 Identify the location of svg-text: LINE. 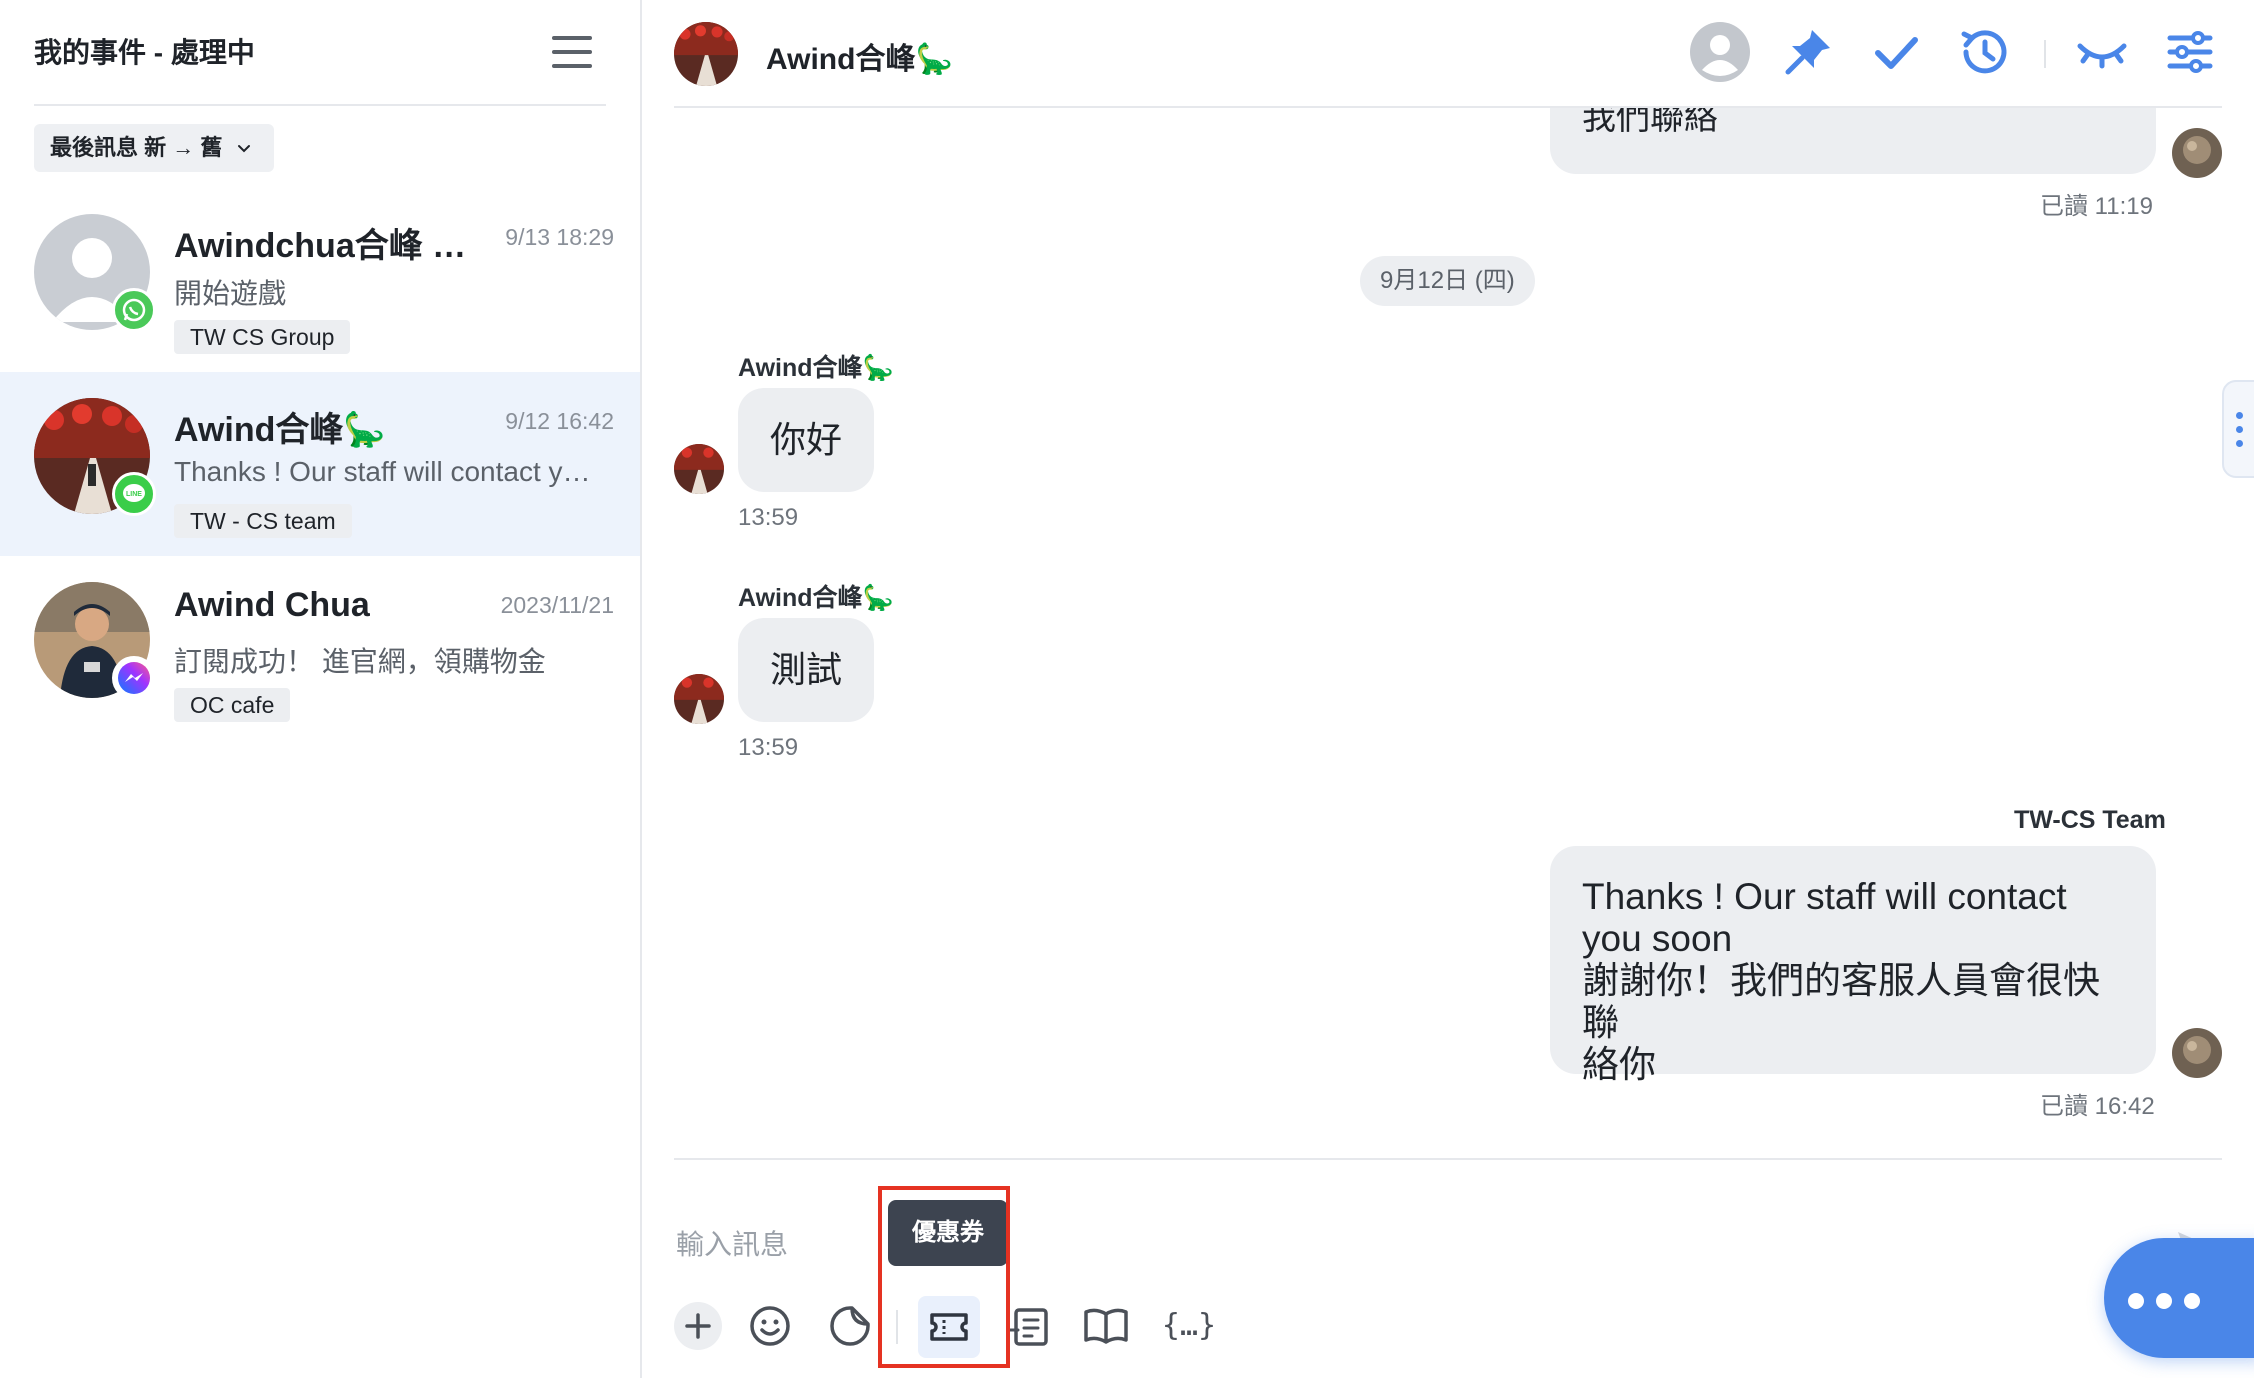
(134, 494).